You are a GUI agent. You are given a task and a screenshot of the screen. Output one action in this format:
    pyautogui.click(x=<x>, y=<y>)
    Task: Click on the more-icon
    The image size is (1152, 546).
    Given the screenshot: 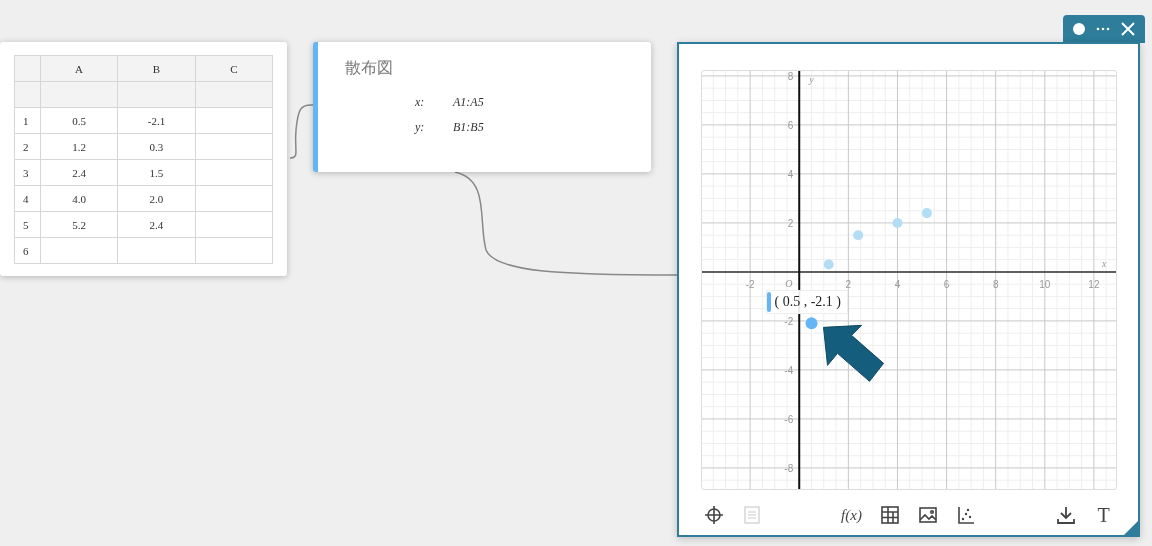 What is the action you would take?
    pyautogui.click(x=1103, y=29)
    